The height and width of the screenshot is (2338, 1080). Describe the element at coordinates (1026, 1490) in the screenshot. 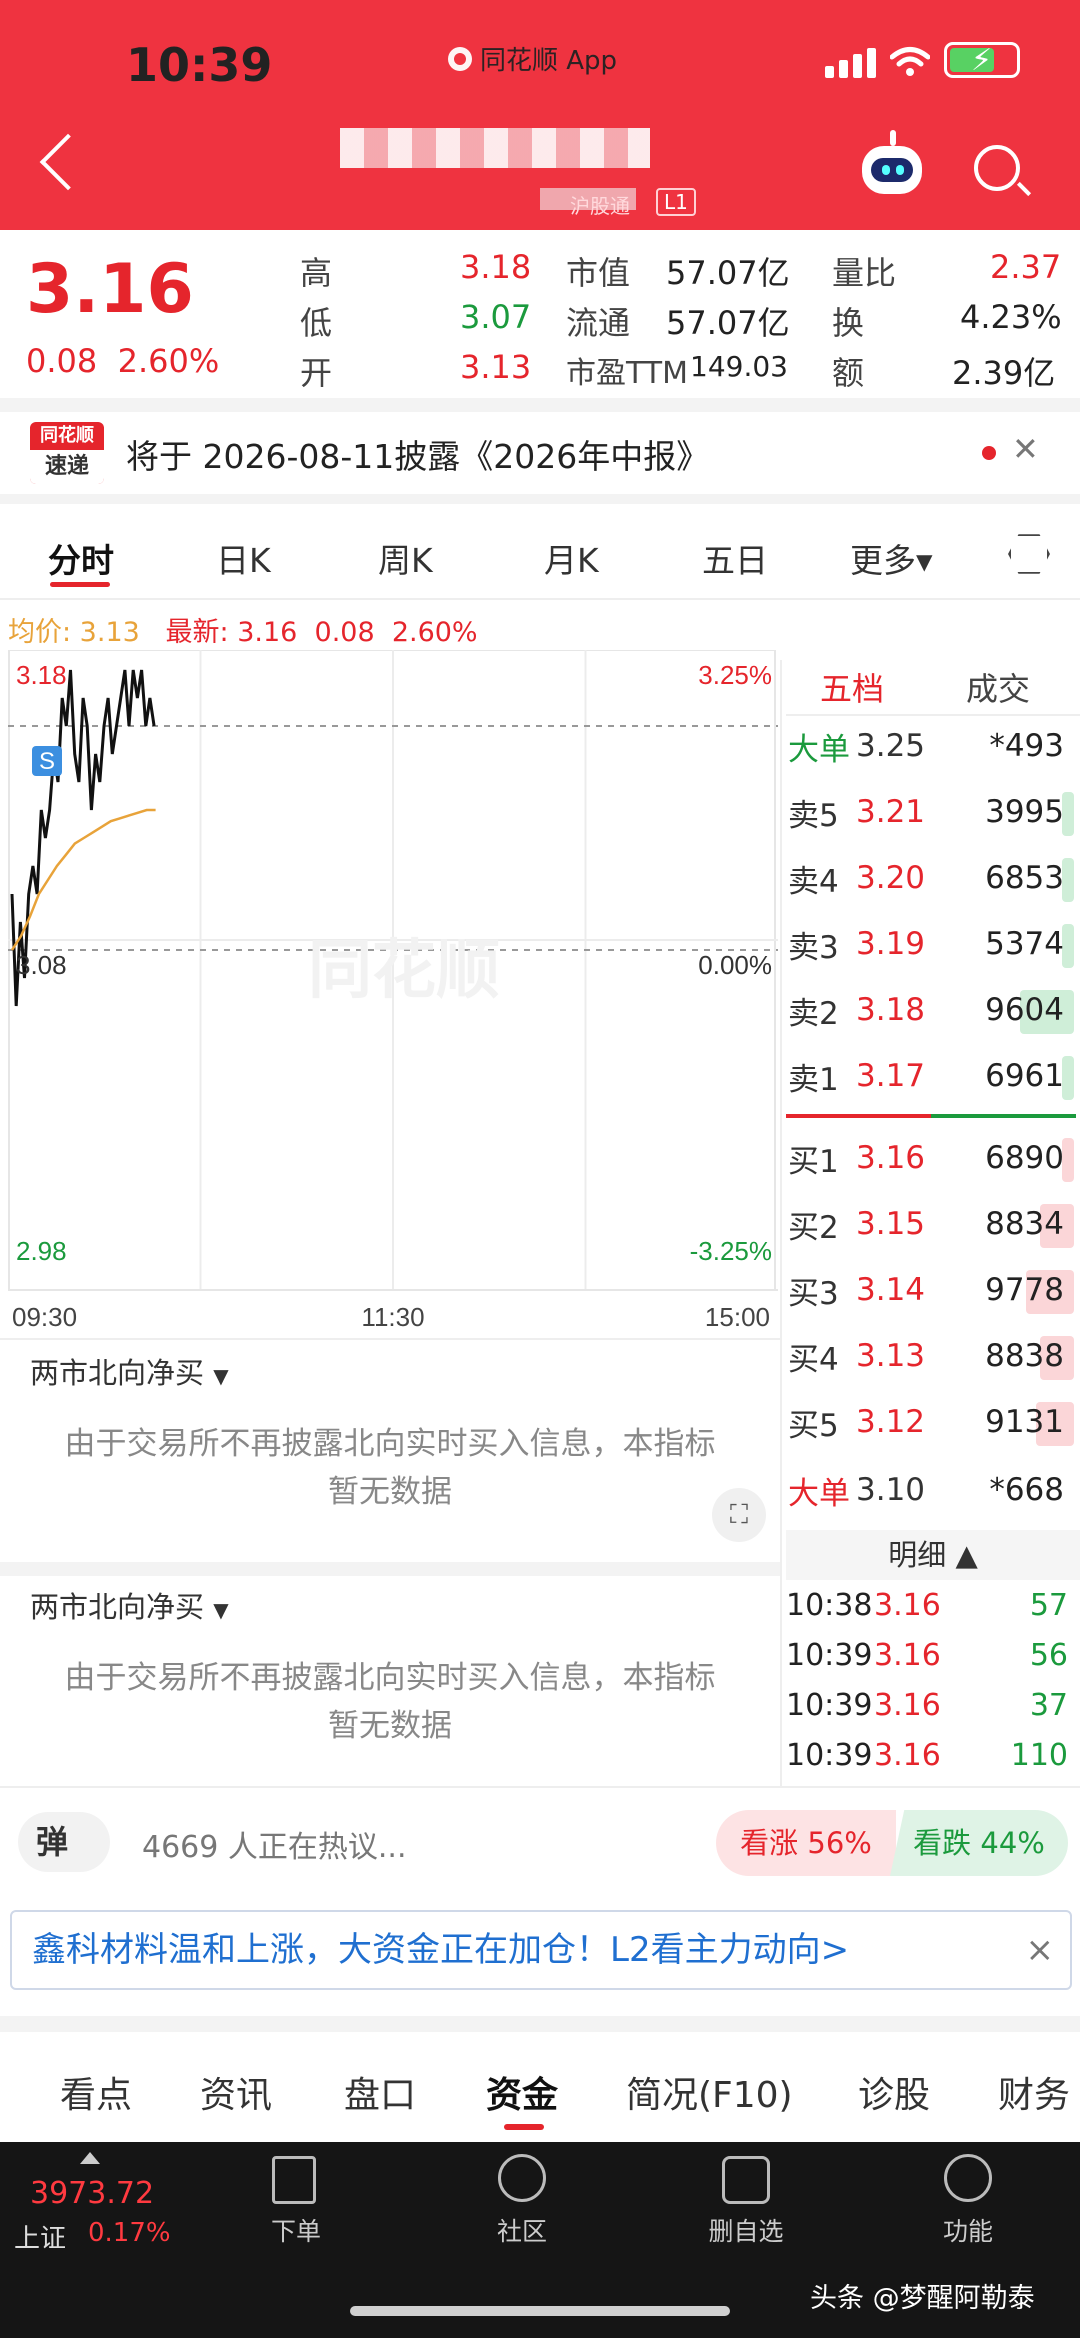

I see `big-buy-order-volume: *668` at that location.